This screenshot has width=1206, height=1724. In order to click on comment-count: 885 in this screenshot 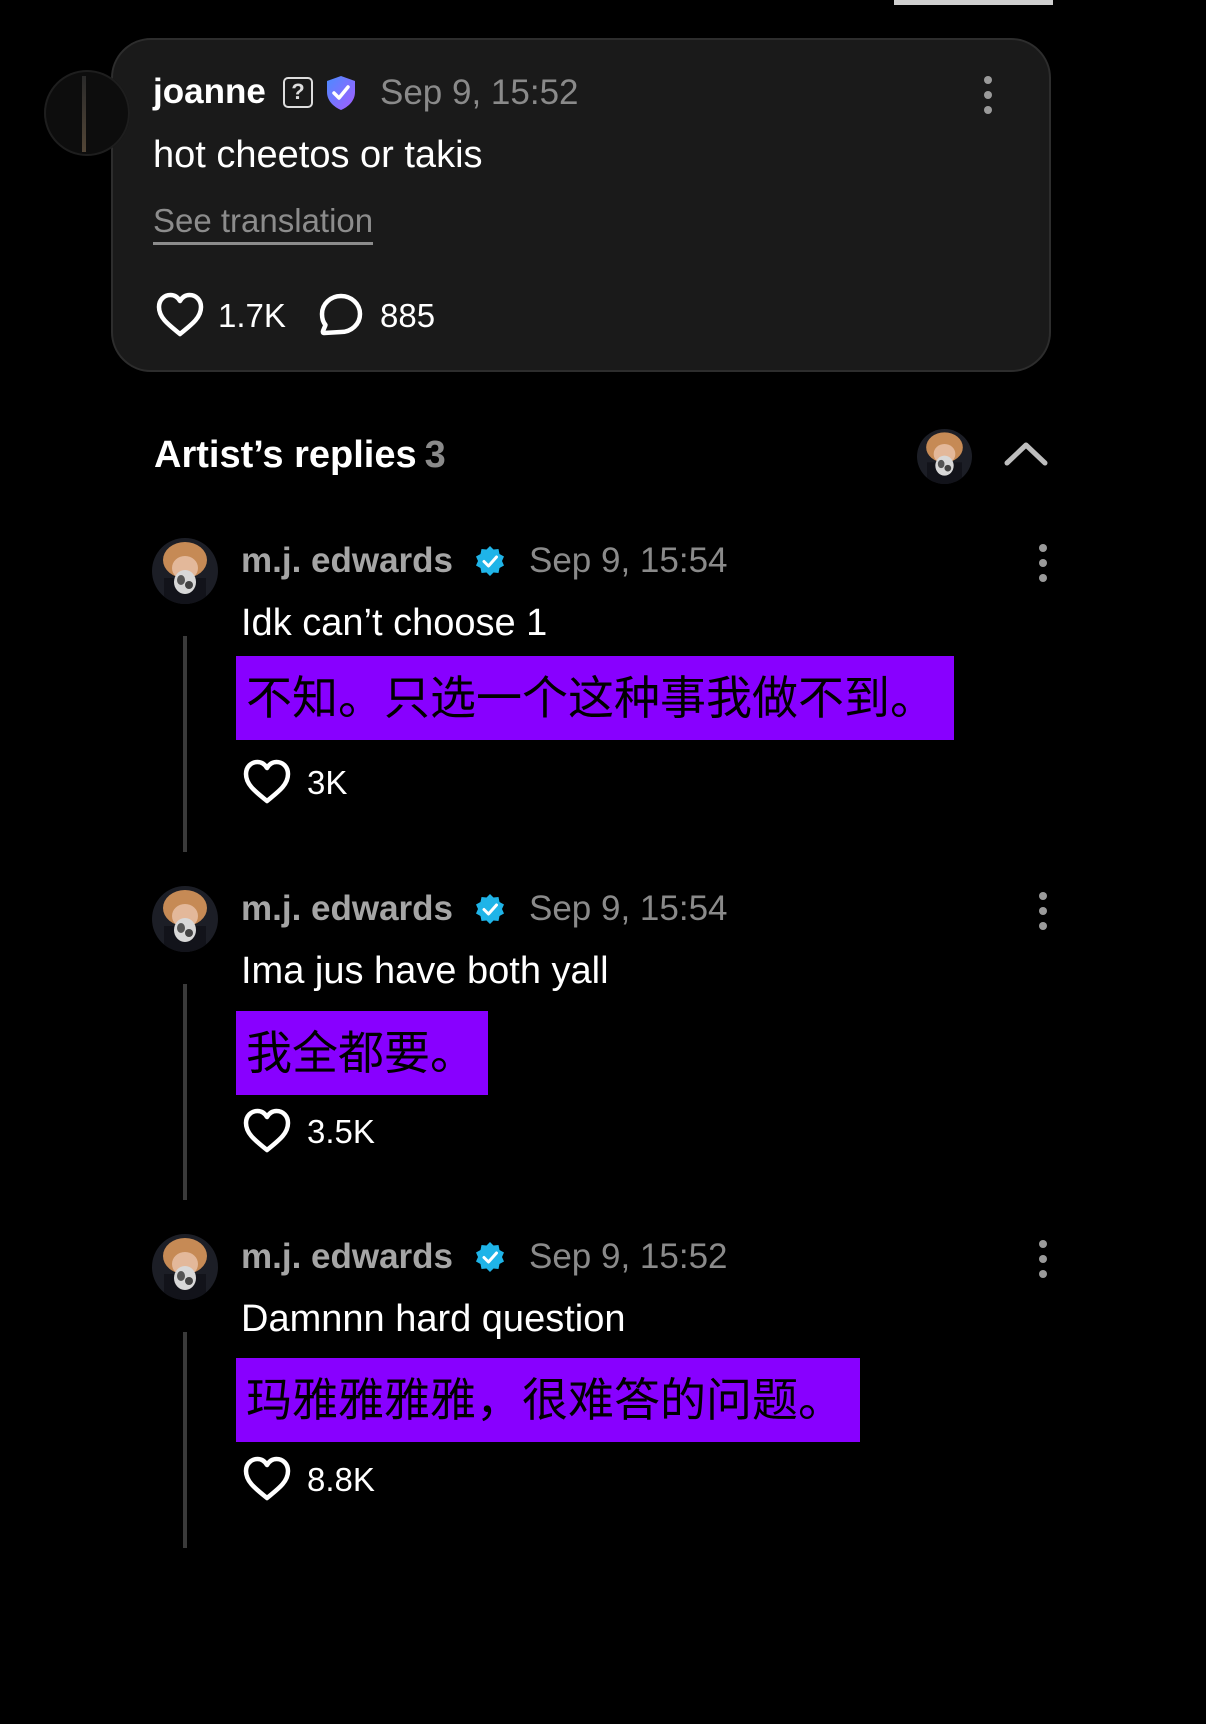, I will do `click(408, 315)`.